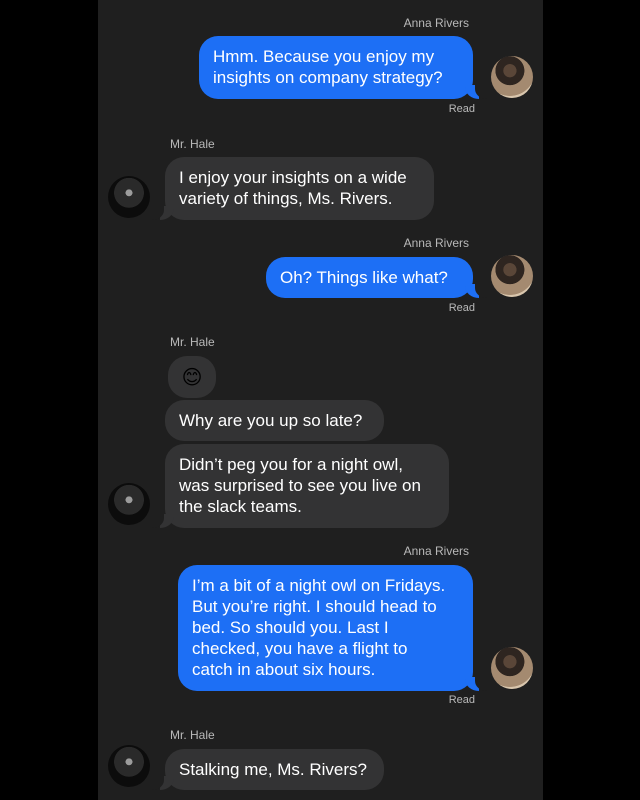 This screenshot has width=640, height=800. I want to click on message-bubble-incoming: Why are you up so late?, so click(274, 420).